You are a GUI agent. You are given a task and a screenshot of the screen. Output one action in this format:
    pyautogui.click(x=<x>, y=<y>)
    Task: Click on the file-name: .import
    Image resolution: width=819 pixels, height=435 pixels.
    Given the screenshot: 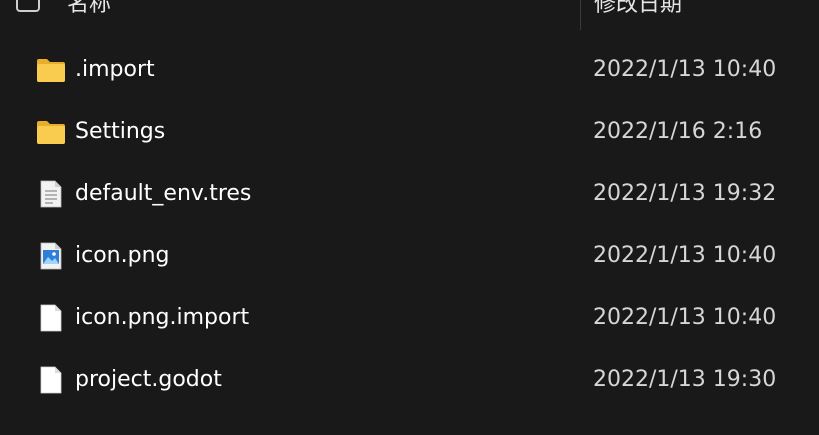 What is the action you would take?
    pyautogui.click(x=115, y=69)
    